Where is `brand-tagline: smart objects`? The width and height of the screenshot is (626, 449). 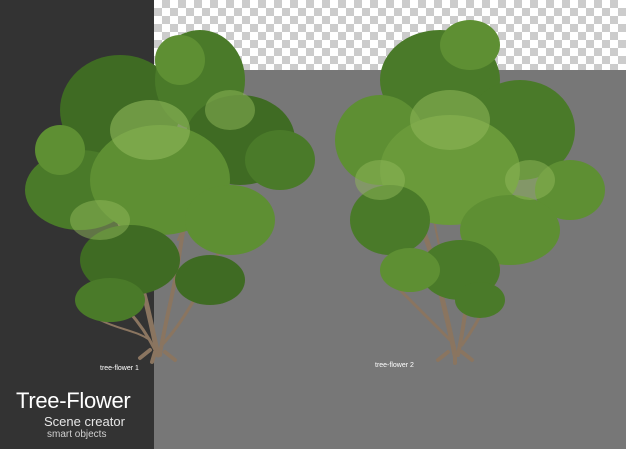 brand-tagline: smart objects is located at coordinates (77, 434).